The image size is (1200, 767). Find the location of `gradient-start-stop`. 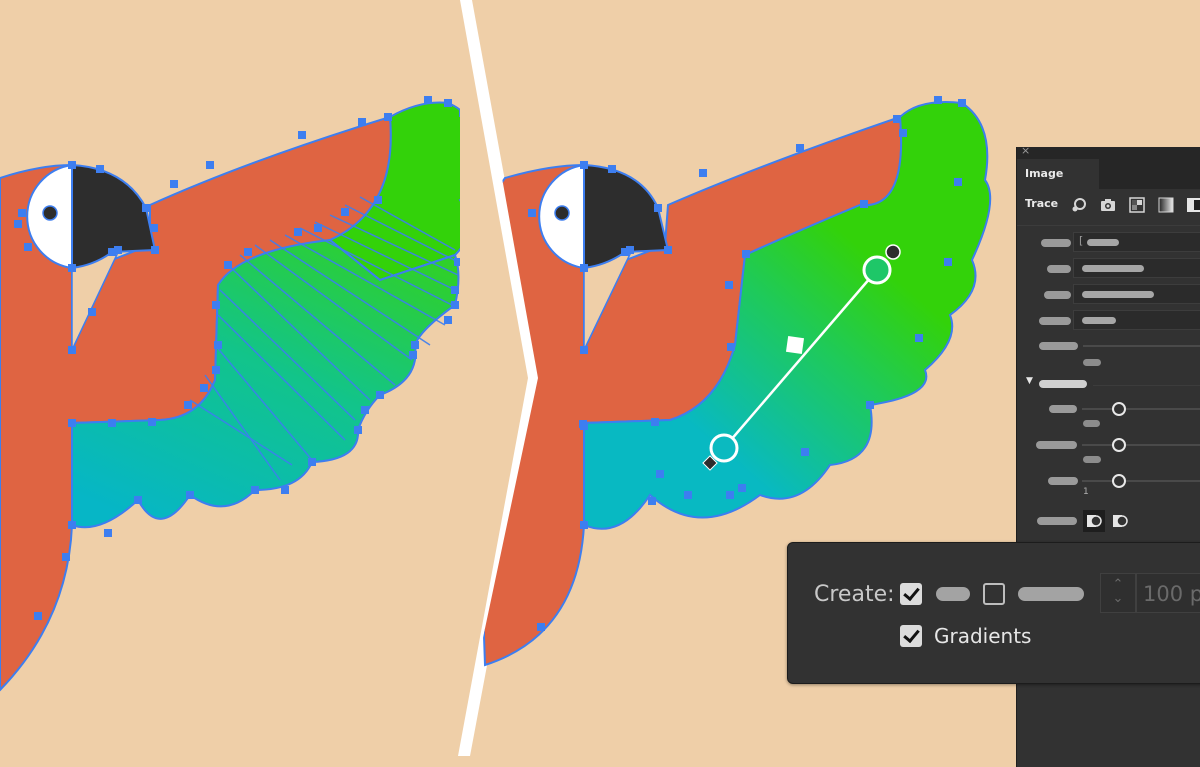

gradient-start-stop is located at coordinates (724, 448).